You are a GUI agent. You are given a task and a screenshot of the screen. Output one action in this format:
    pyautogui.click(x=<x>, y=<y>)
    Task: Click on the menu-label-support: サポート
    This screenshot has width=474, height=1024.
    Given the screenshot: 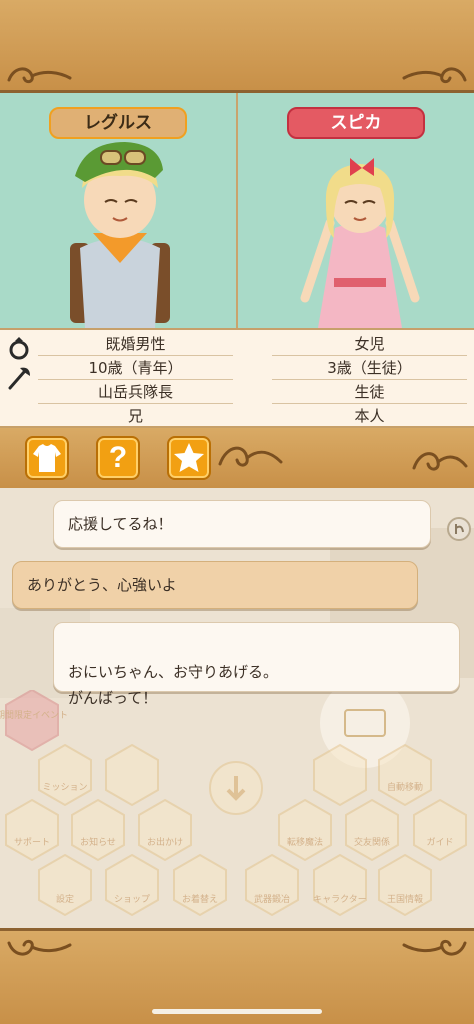 What is the action you would take?
    pyautogui.click(x=32, y=842)
    